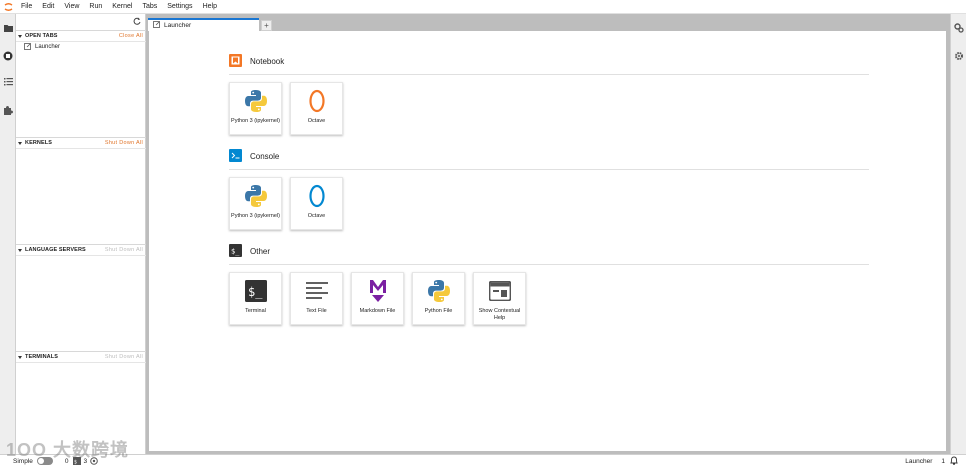  What do you see at coordinates (137, 22) in the screenshot?
I see `refresh-icon` at bounding box center [137, 22].